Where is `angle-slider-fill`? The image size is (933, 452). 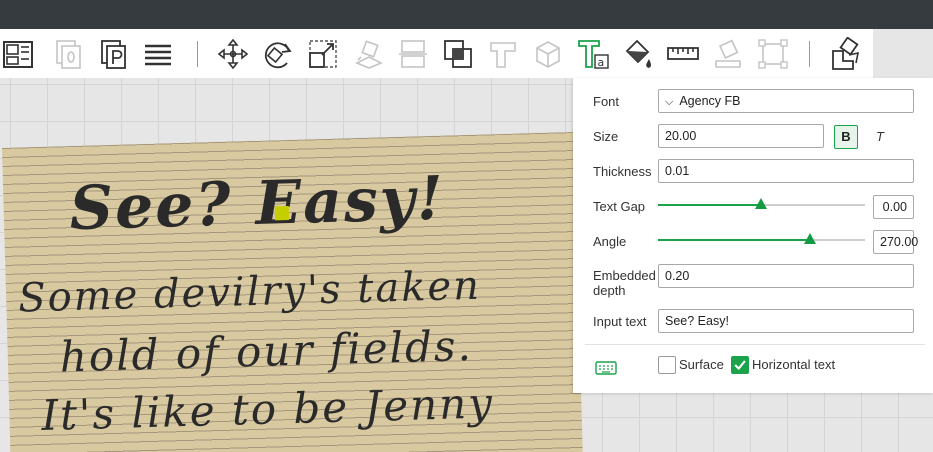 angle-slider-fill is located at coordinates (734, 240).